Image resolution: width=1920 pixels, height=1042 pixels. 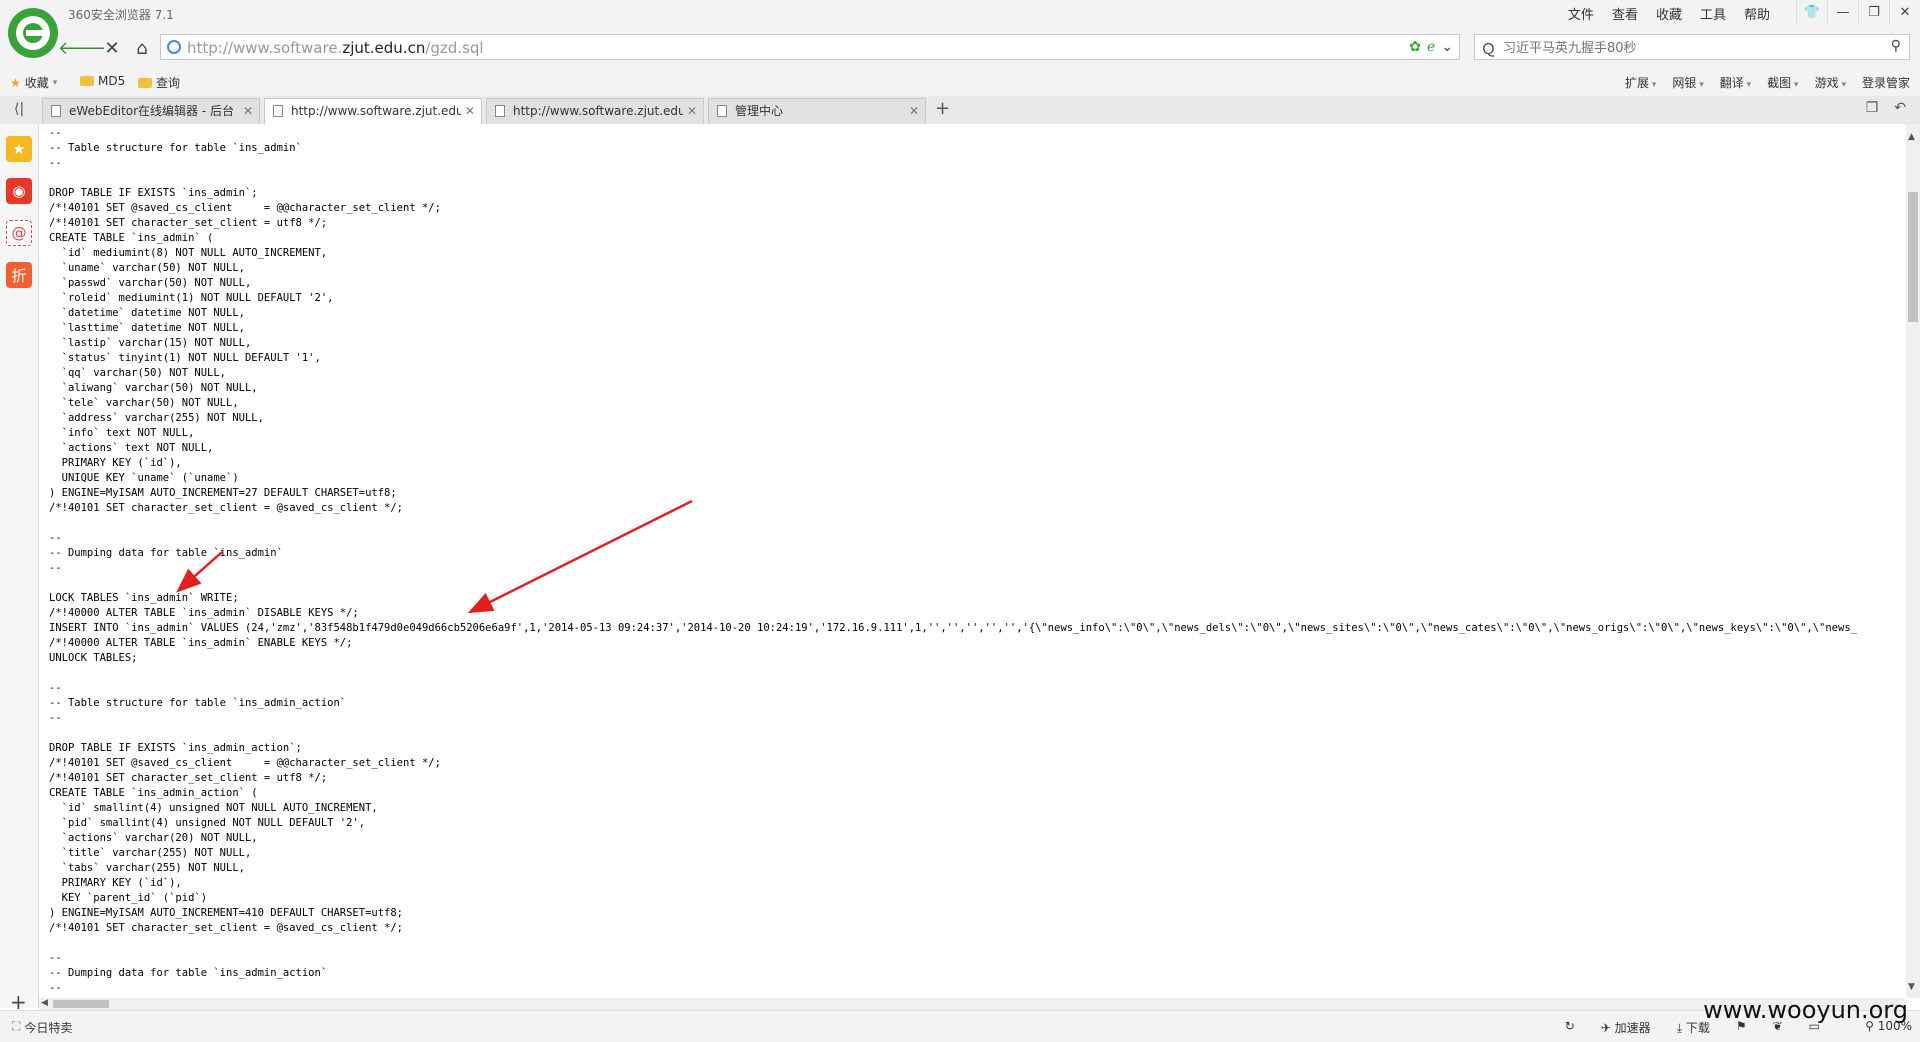 I want to click on watermark: www.wooyun.org, so click(x=1805, y=1010).